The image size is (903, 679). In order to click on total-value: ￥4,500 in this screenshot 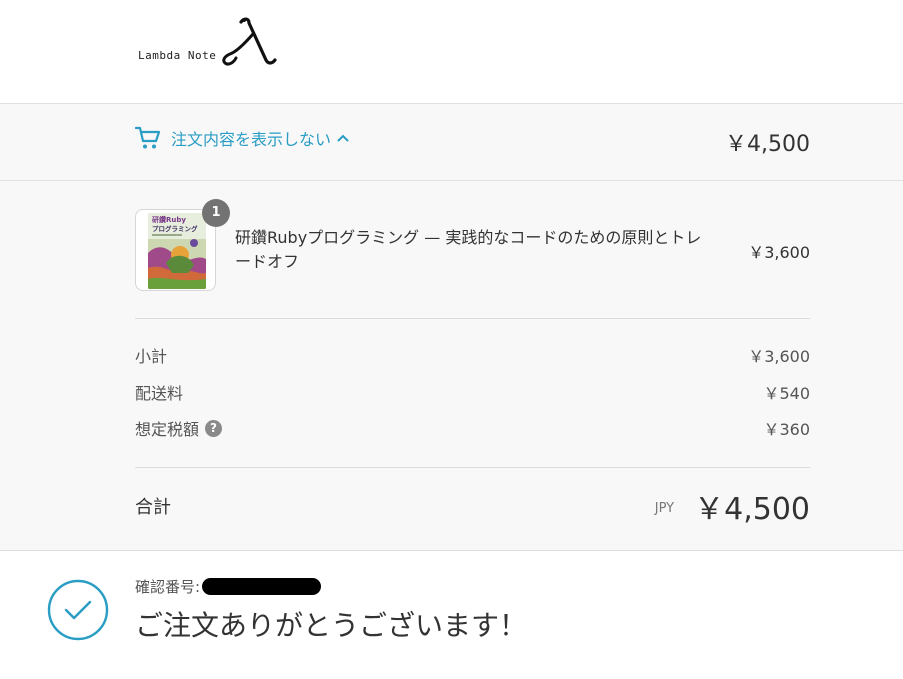, I will do `click(752, 509)`.